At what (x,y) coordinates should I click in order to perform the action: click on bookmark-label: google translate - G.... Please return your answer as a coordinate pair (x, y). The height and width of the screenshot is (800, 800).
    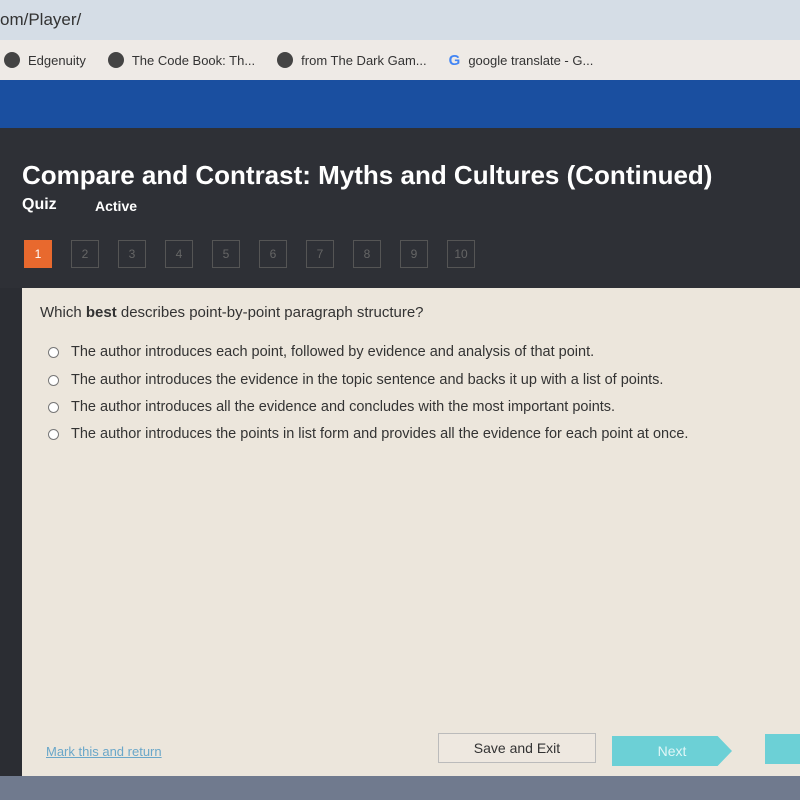
    Looking at the image, I should click on (531, 60).